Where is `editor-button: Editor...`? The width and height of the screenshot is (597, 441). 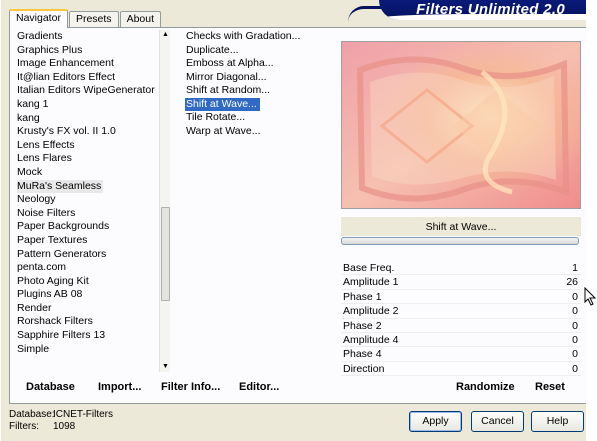 editor-button: Editor... is located at coordinates (259, 387).